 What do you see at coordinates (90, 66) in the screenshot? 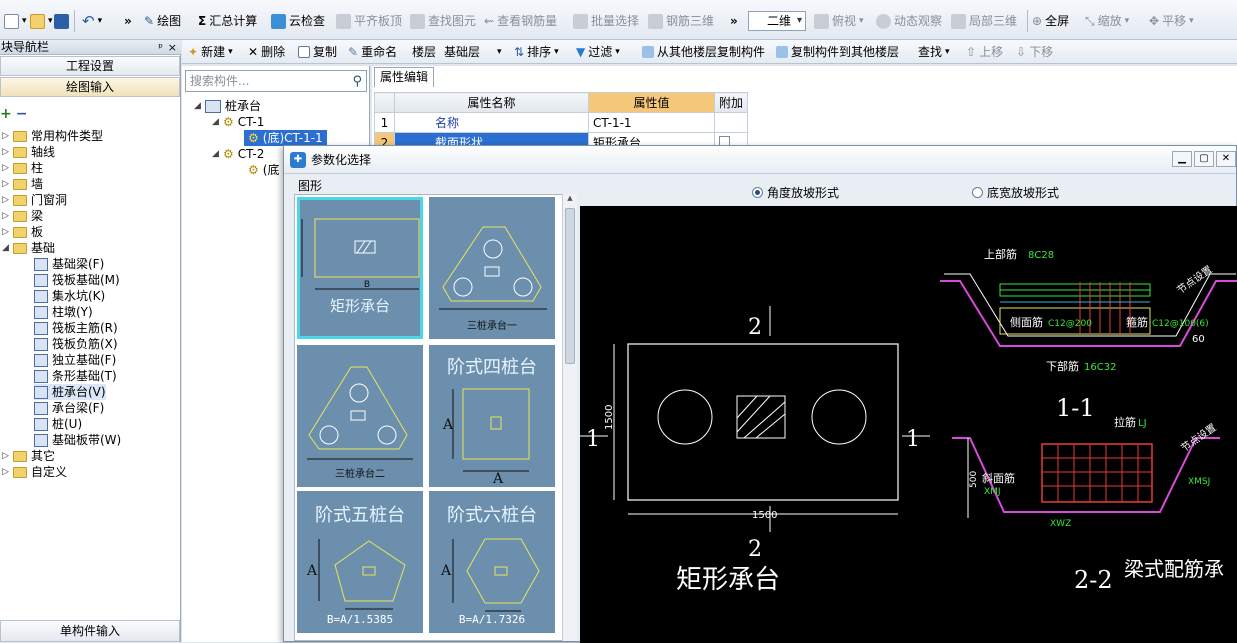
I see `project-settings-button: 工程设置` at bounding box center [90, 66].